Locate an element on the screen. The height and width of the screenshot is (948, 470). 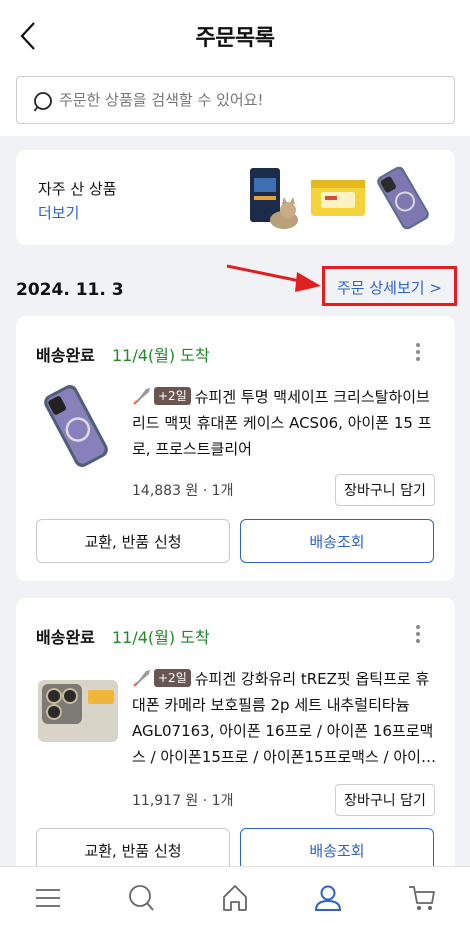
frequent-products-card: 자주 산 상품 더보기 is located at coordinates (235, 197).